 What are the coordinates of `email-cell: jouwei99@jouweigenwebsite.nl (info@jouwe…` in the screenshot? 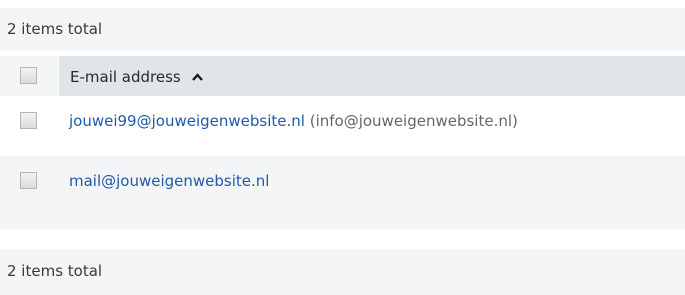 It's located at (293, 121).